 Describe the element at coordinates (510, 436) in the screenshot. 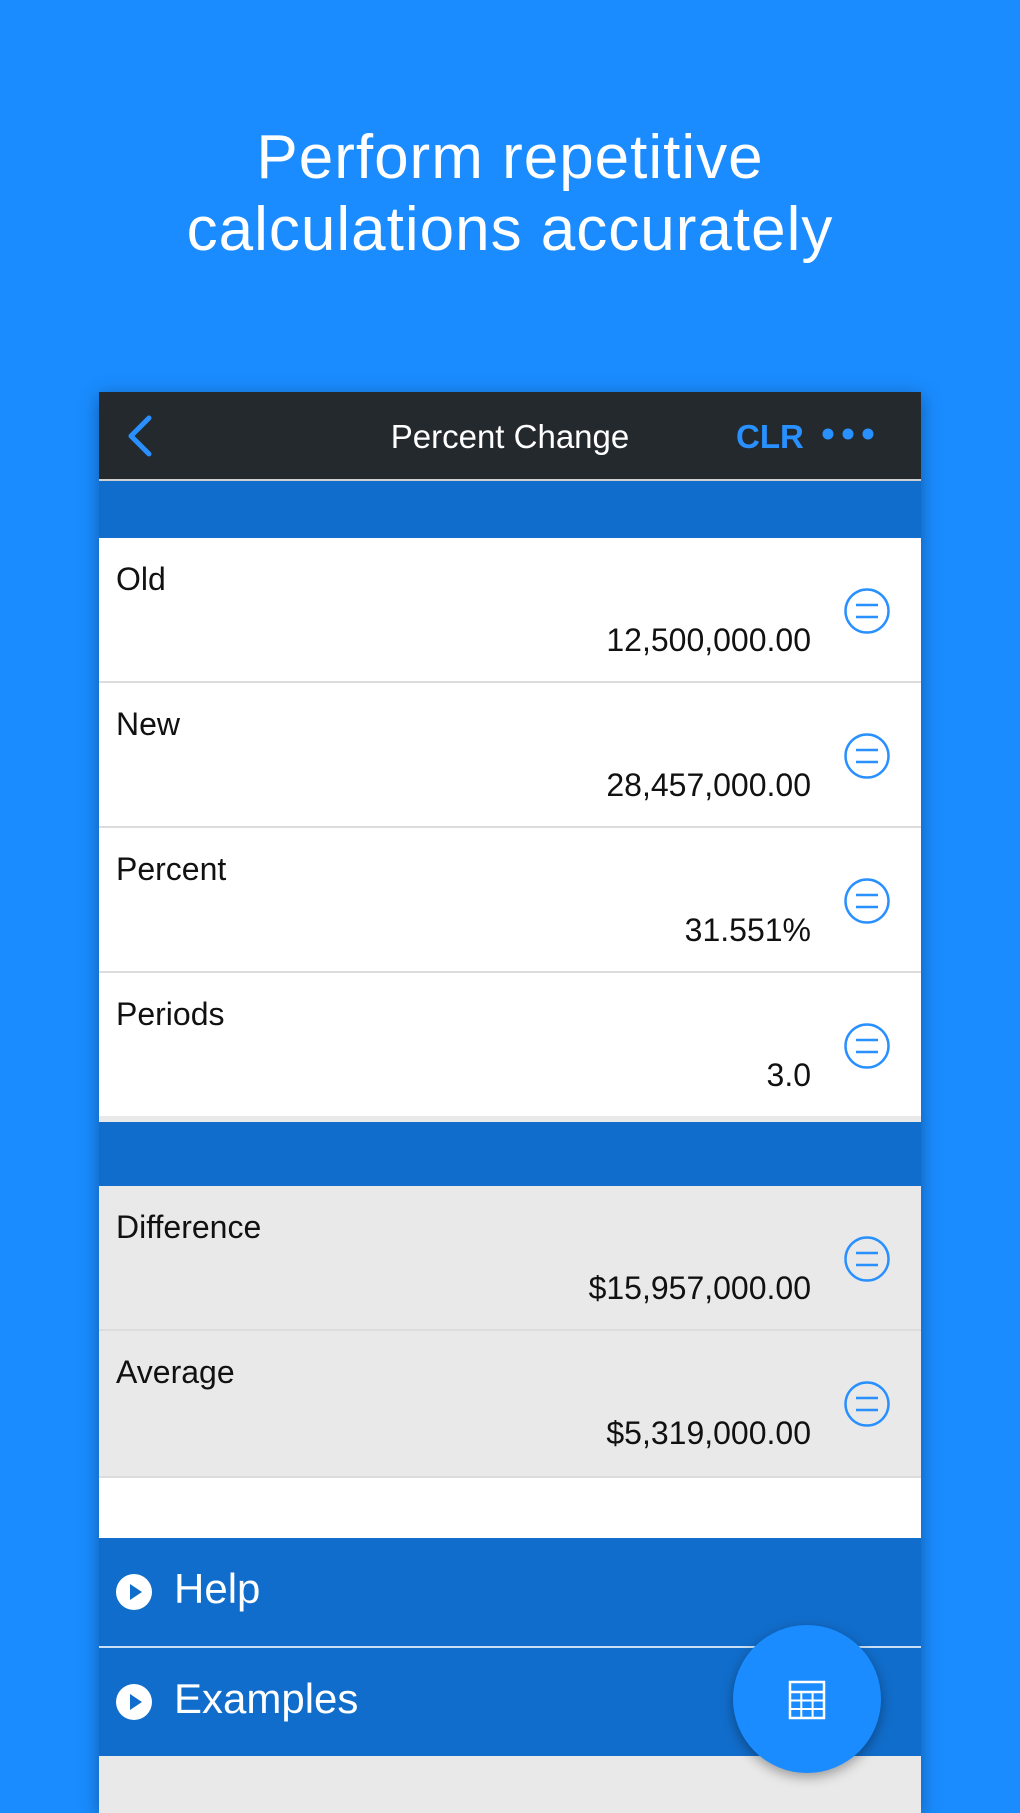

I see `navigation-bar: Percent Change CLR` at that location.